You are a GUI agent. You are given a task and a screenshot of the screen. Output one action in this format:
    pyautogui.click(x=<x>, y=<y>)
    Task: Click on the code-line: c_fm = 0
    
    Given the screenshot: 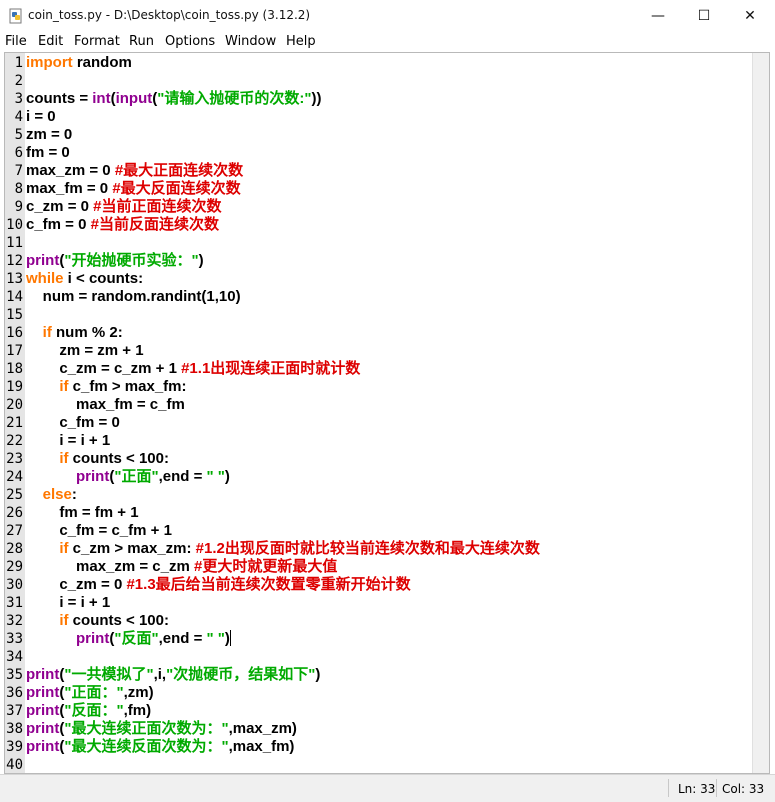 What is the action you would take?
    pyautogui.click(x=73, y=423)
    